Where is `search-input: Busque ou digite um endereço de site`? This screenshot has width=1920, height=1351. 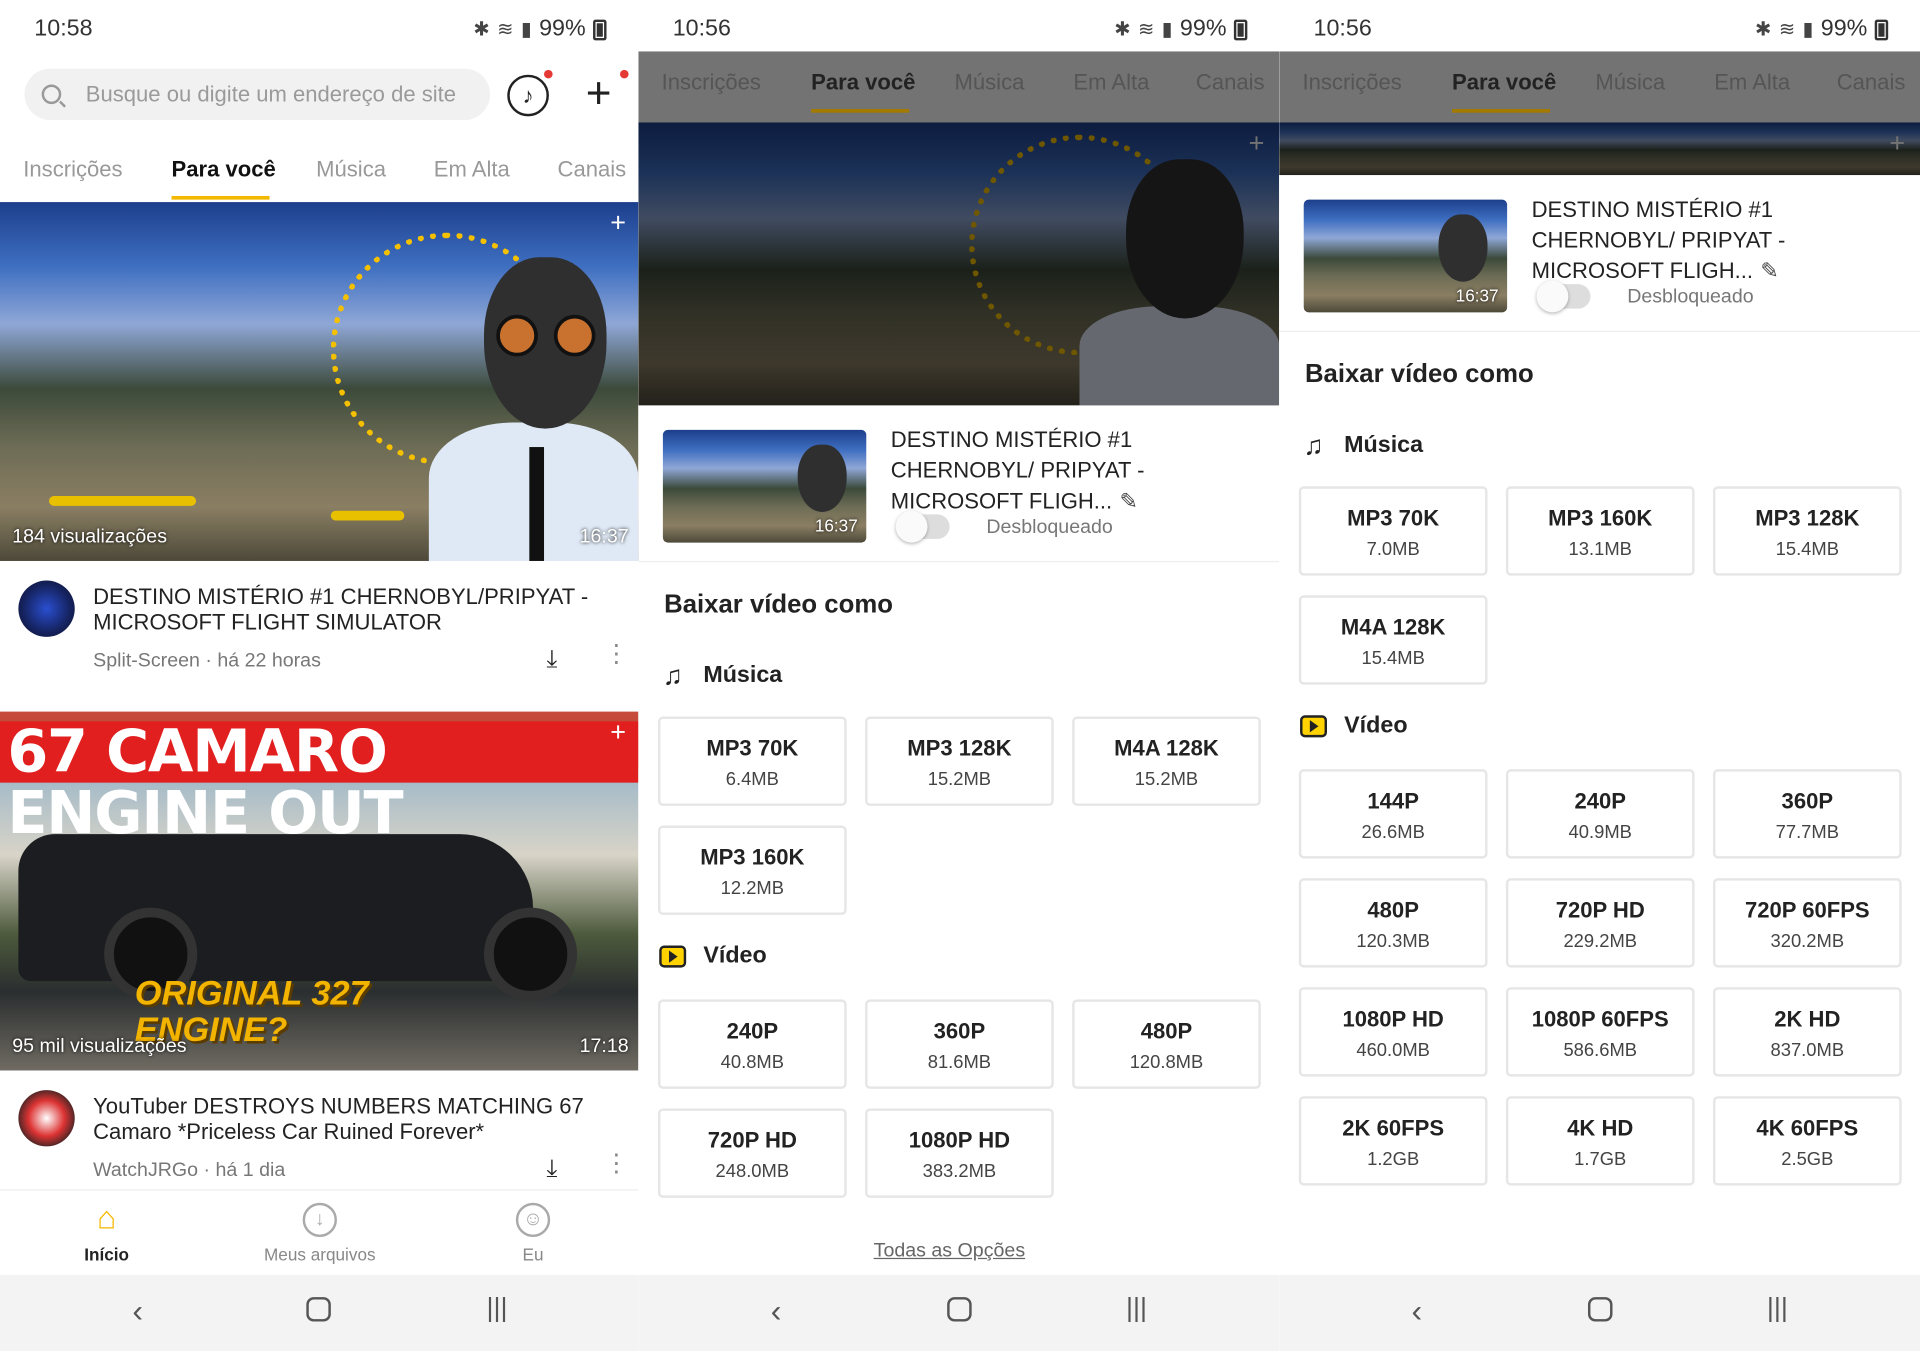
search-input: Busque ou digite um endereço de site is located at coordinates (257, 94).